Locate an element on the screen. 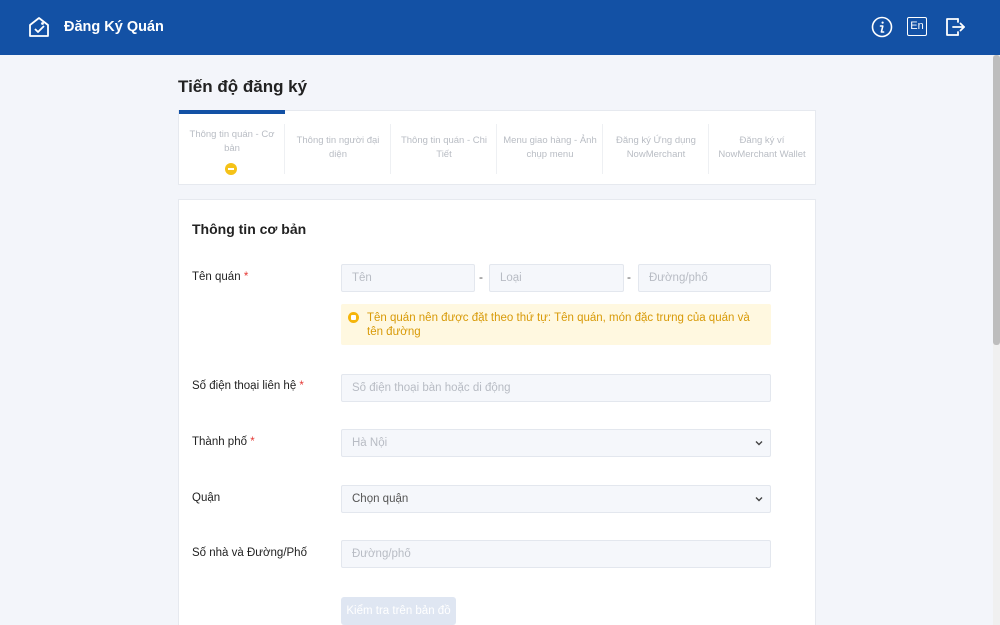 Image resolution: width=1000 pixels, height=625 pixels. shop-name-label-text: Tên quán is located at coordinates (216, 277).